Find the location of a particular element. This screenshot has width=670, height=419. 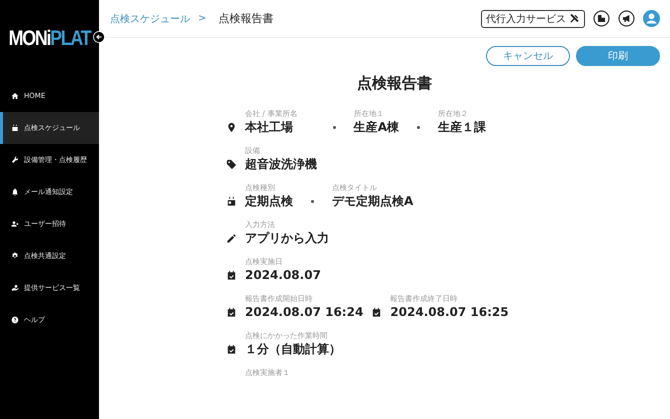

gear-icon is located at coordinates (15, 256).